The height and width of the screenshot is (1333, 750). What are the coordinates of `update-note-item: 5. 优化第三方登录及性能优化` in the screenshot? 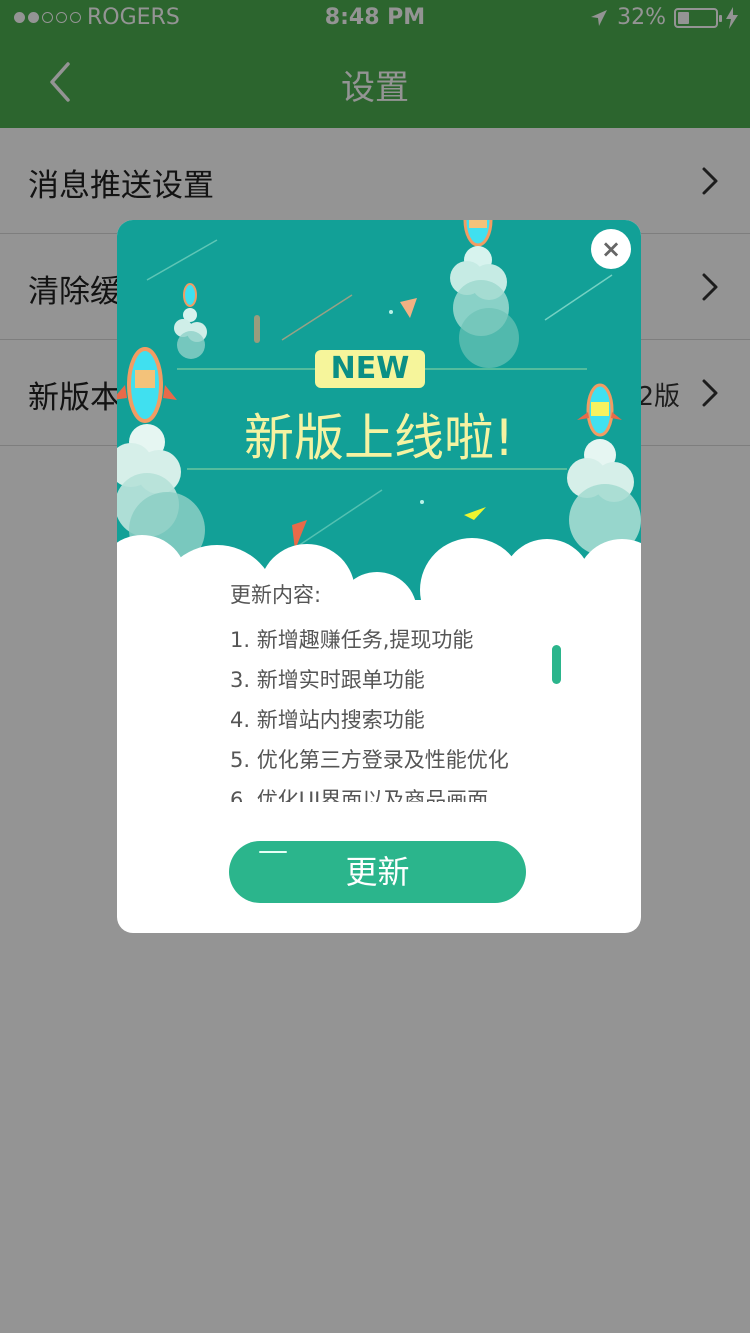 It's located at (369, 760).